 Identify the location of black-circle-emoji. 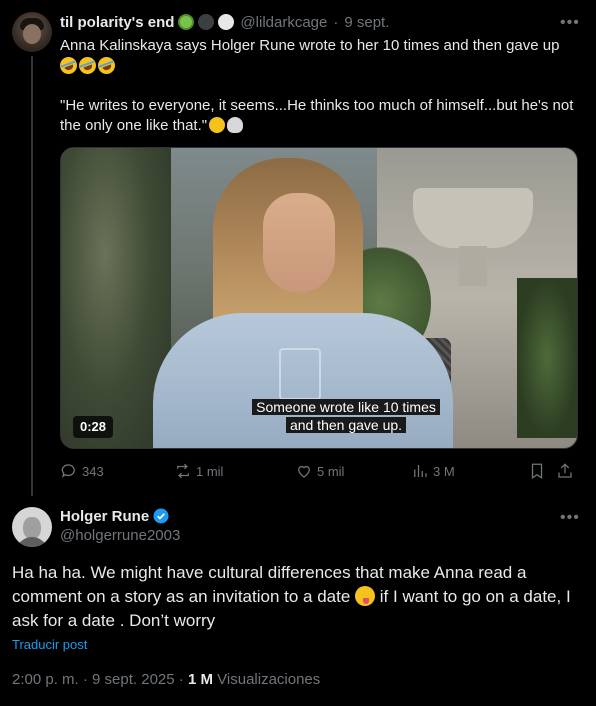
(206, 22).